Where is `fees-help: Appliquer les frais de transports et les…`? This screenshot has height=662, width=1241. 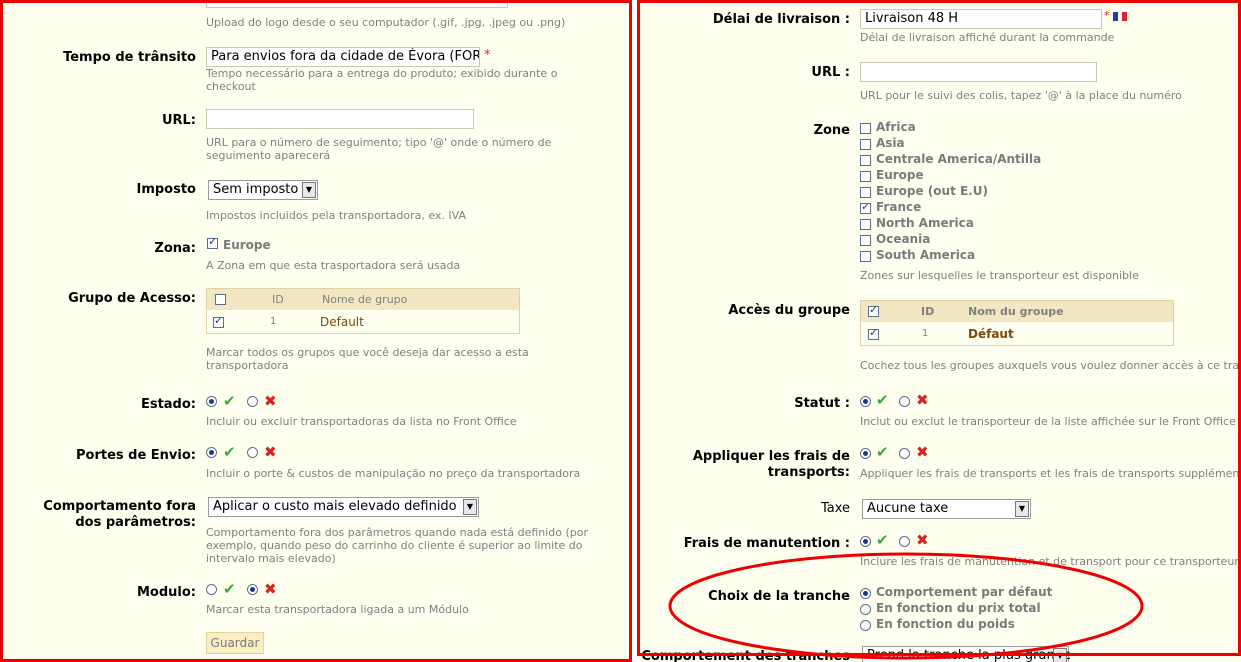 fees-help: Appliquer les frais de transports et les… is located at coordinates (1050, 473).